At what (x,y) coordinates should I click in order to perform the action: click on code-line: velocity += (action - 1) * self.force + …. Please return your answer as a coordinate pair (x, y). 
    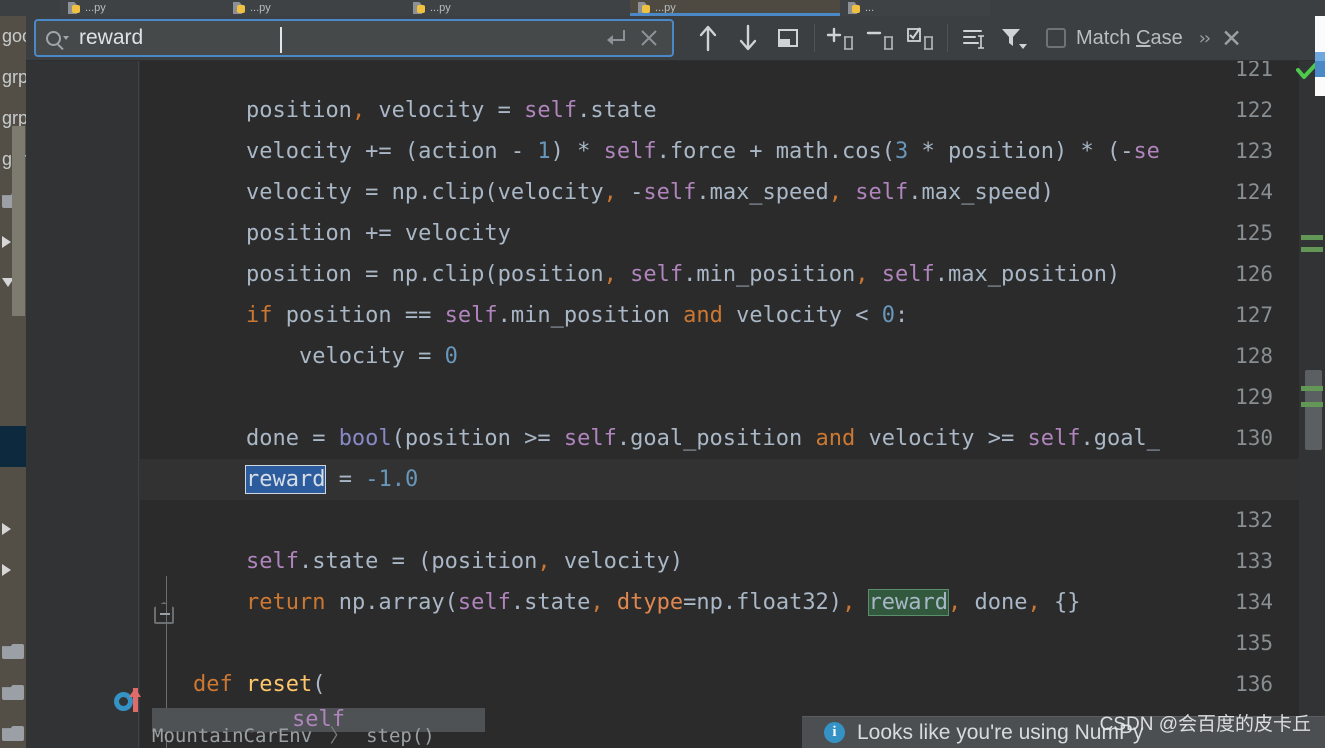
    Looking at the image, I should click on (732, 151).